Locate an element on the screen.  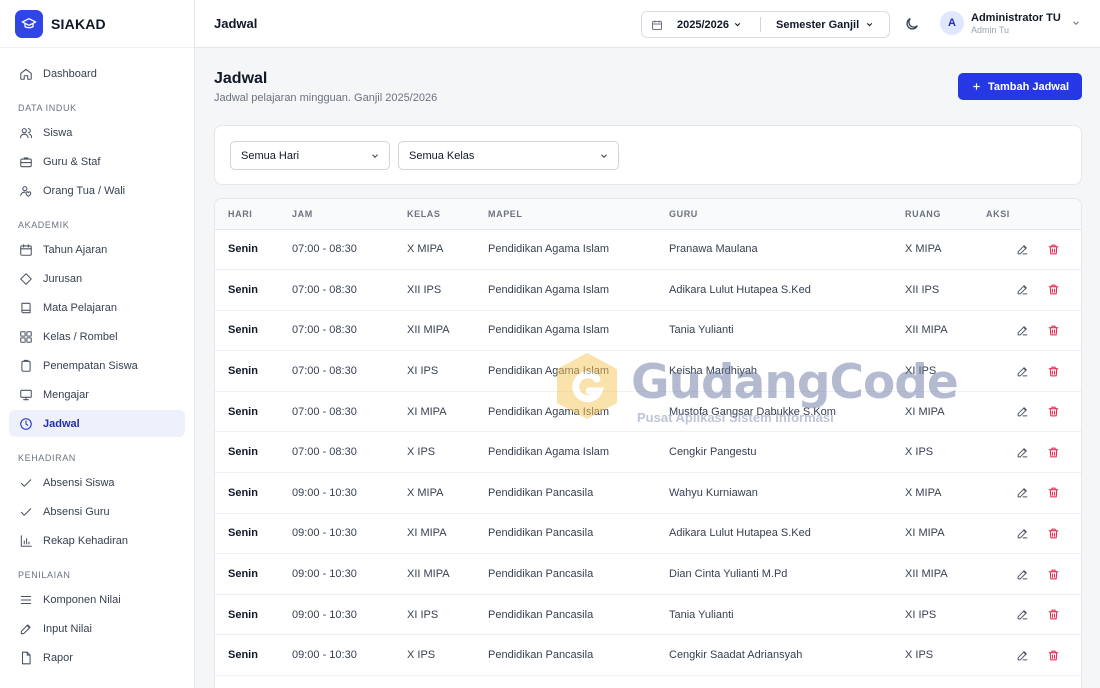
sidebar-item-rekap-kehadiran: Rekap Kehadiran is located at coordinates (97, 540).